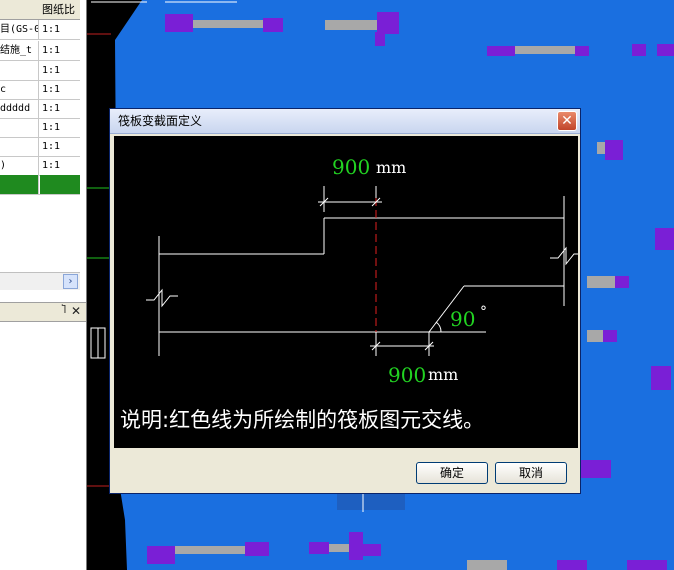 This screenshot has height=570, width=674. What do you see at coordinates (531, 473) in the screenshot?
I see `cancel-button: 取消` at bounding box center [531, 473].